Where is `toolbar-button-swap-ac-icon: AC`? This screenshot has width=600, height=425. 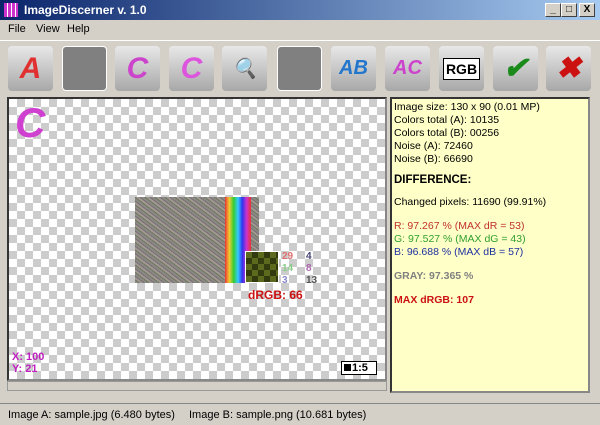 toolbar-button-swap-ac-icon: AC is located at coordinates (407, 68).